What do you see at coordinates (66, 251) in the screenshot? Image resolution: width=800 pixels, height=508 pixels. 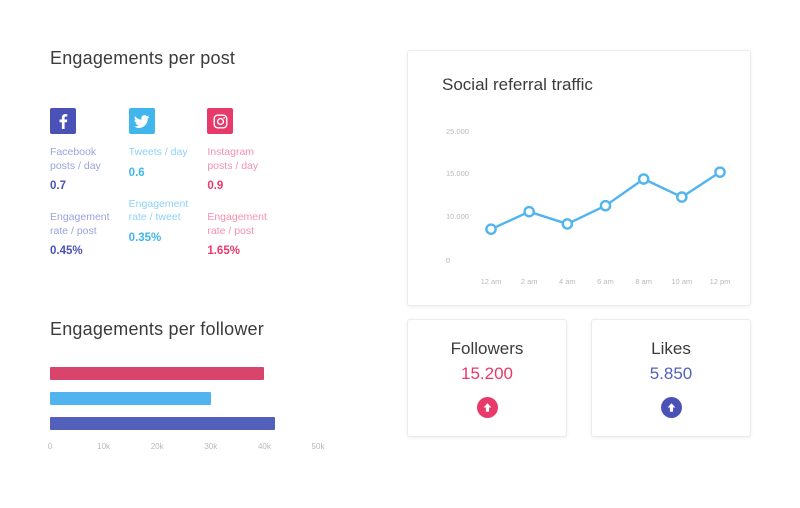 I see `facebook-rate-value: 0.45%` at bounding box center [66, 251].